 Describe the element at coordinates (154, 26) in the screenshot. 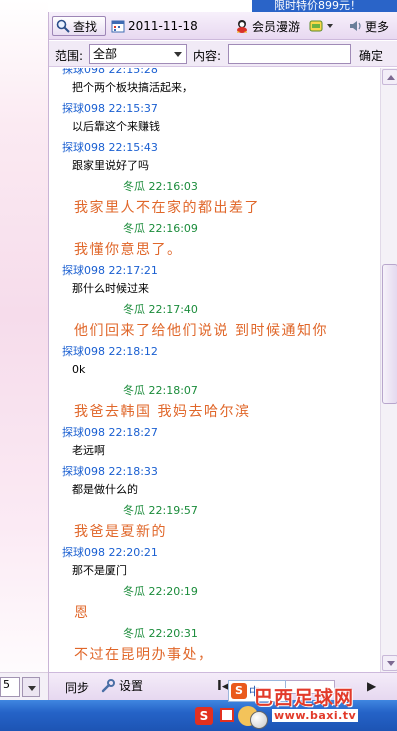

I see `date-picker-button: 2011-11-18` at that location.